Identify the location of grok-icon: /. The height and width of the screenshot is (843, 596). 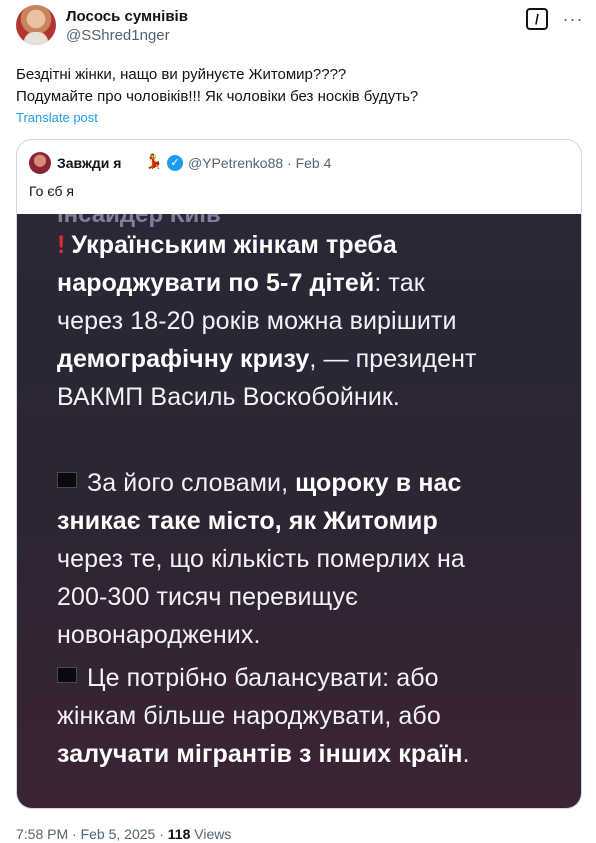
(537, 19).